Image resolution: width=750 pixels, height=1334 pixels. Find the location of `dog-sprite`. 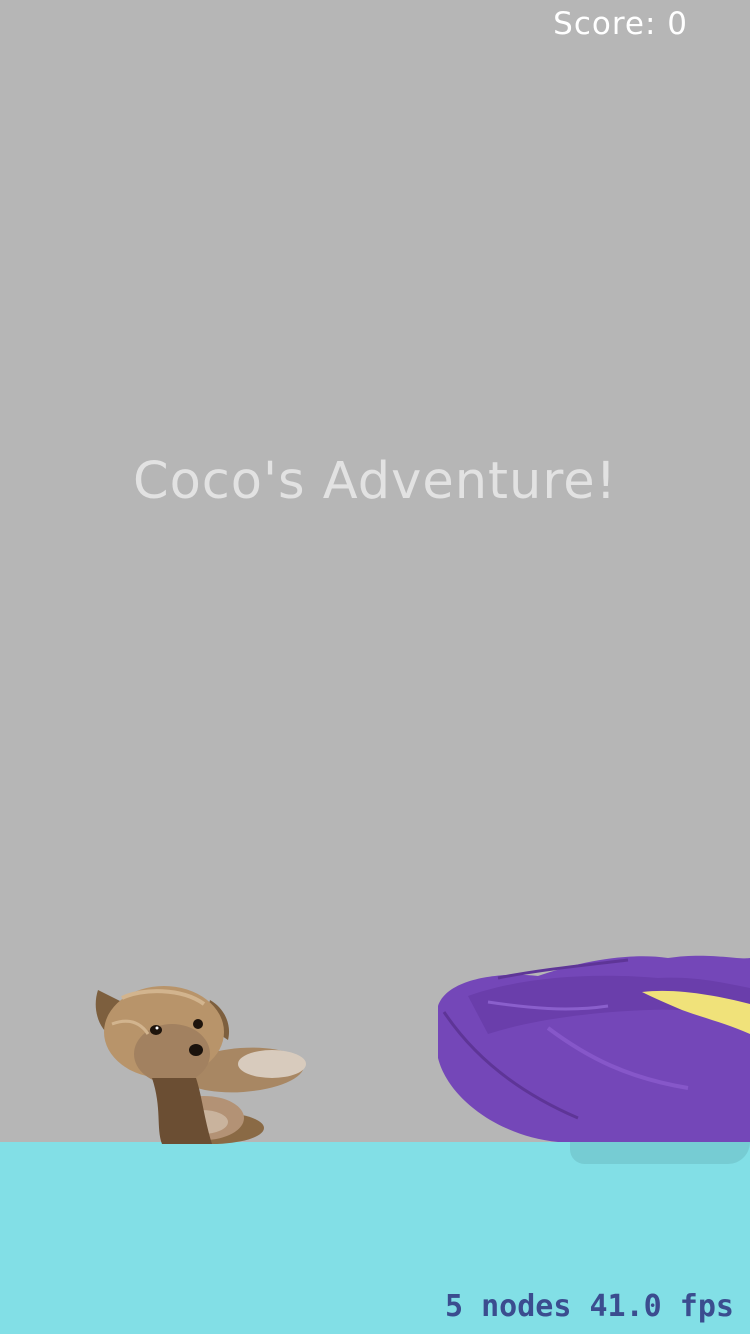

dog-sprite is located at coordinates (200, 1061).